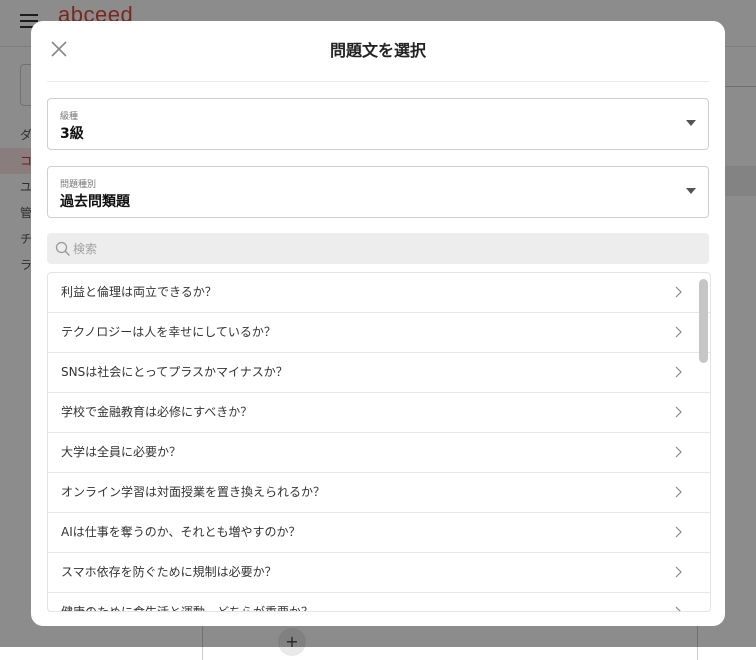 The image size is (756, 660). Describe the element at coordinates (181, 532) in the screenshot. I see `list-item-text: AIは仕事を奪うのか、それとも増やすのか？` at that location.